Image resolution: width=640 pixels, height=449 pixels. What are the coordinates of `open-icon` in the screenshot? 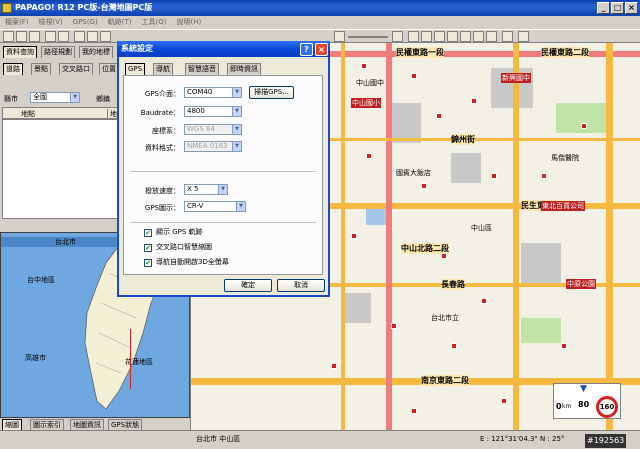 It's located at (21, 36).